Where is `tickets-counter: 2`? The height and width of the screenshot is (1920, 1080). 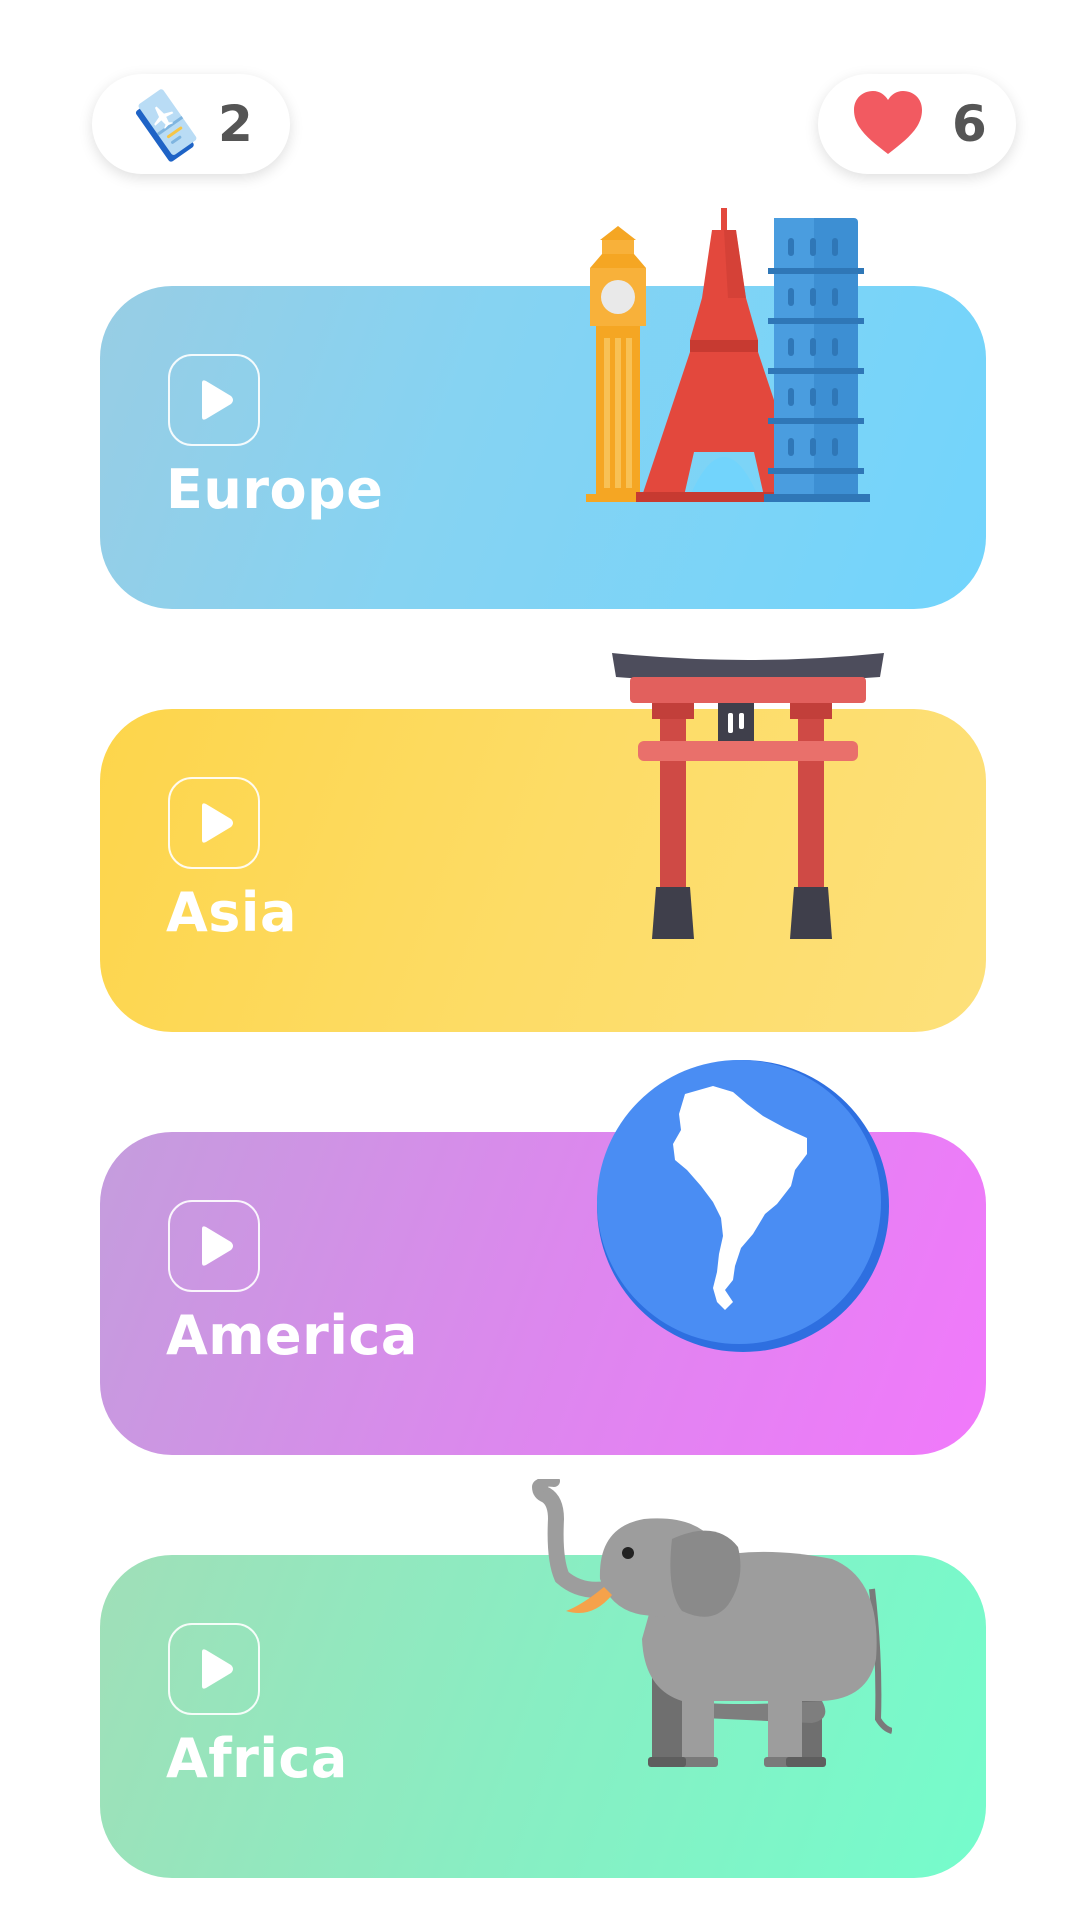
tickets-counter: 2 is located at coordinates (191, 124).